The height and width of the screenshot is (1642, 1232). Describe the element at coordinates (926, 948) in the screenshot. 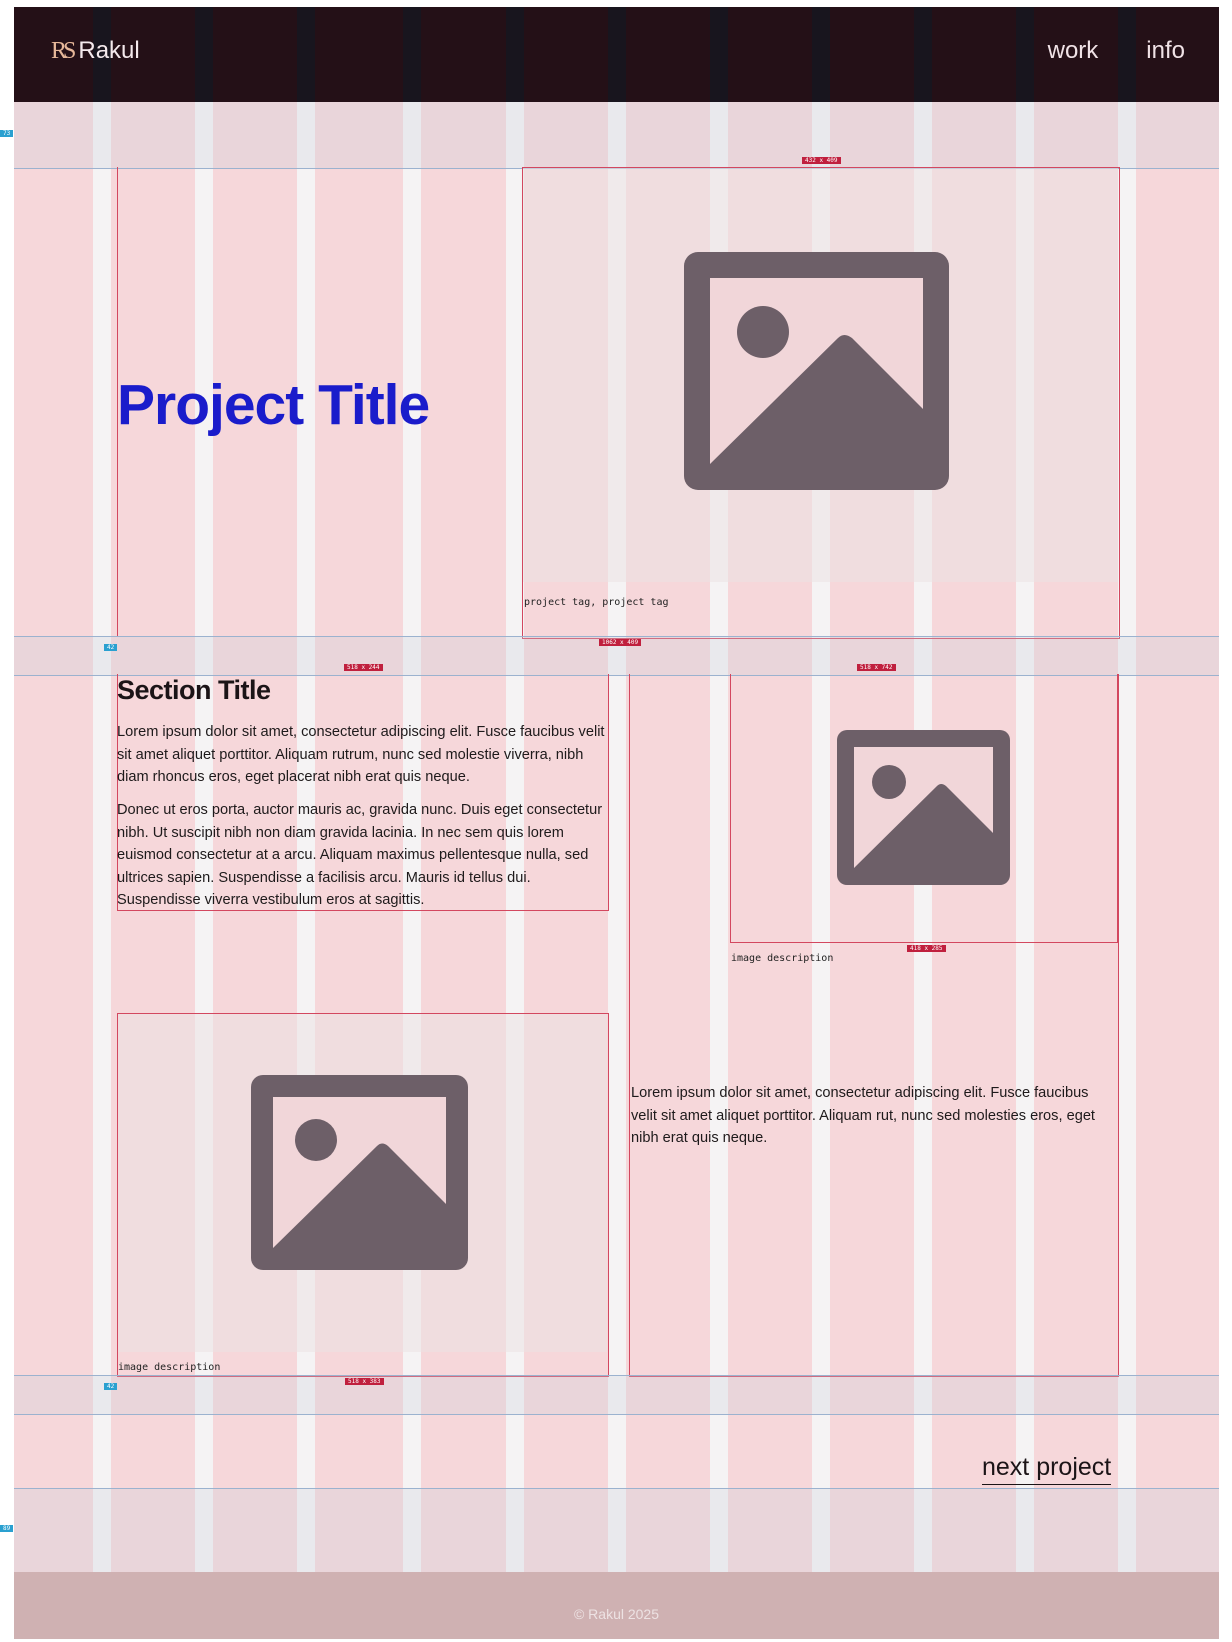

I see `right-image-size-tag: 418 x 285` at that location.